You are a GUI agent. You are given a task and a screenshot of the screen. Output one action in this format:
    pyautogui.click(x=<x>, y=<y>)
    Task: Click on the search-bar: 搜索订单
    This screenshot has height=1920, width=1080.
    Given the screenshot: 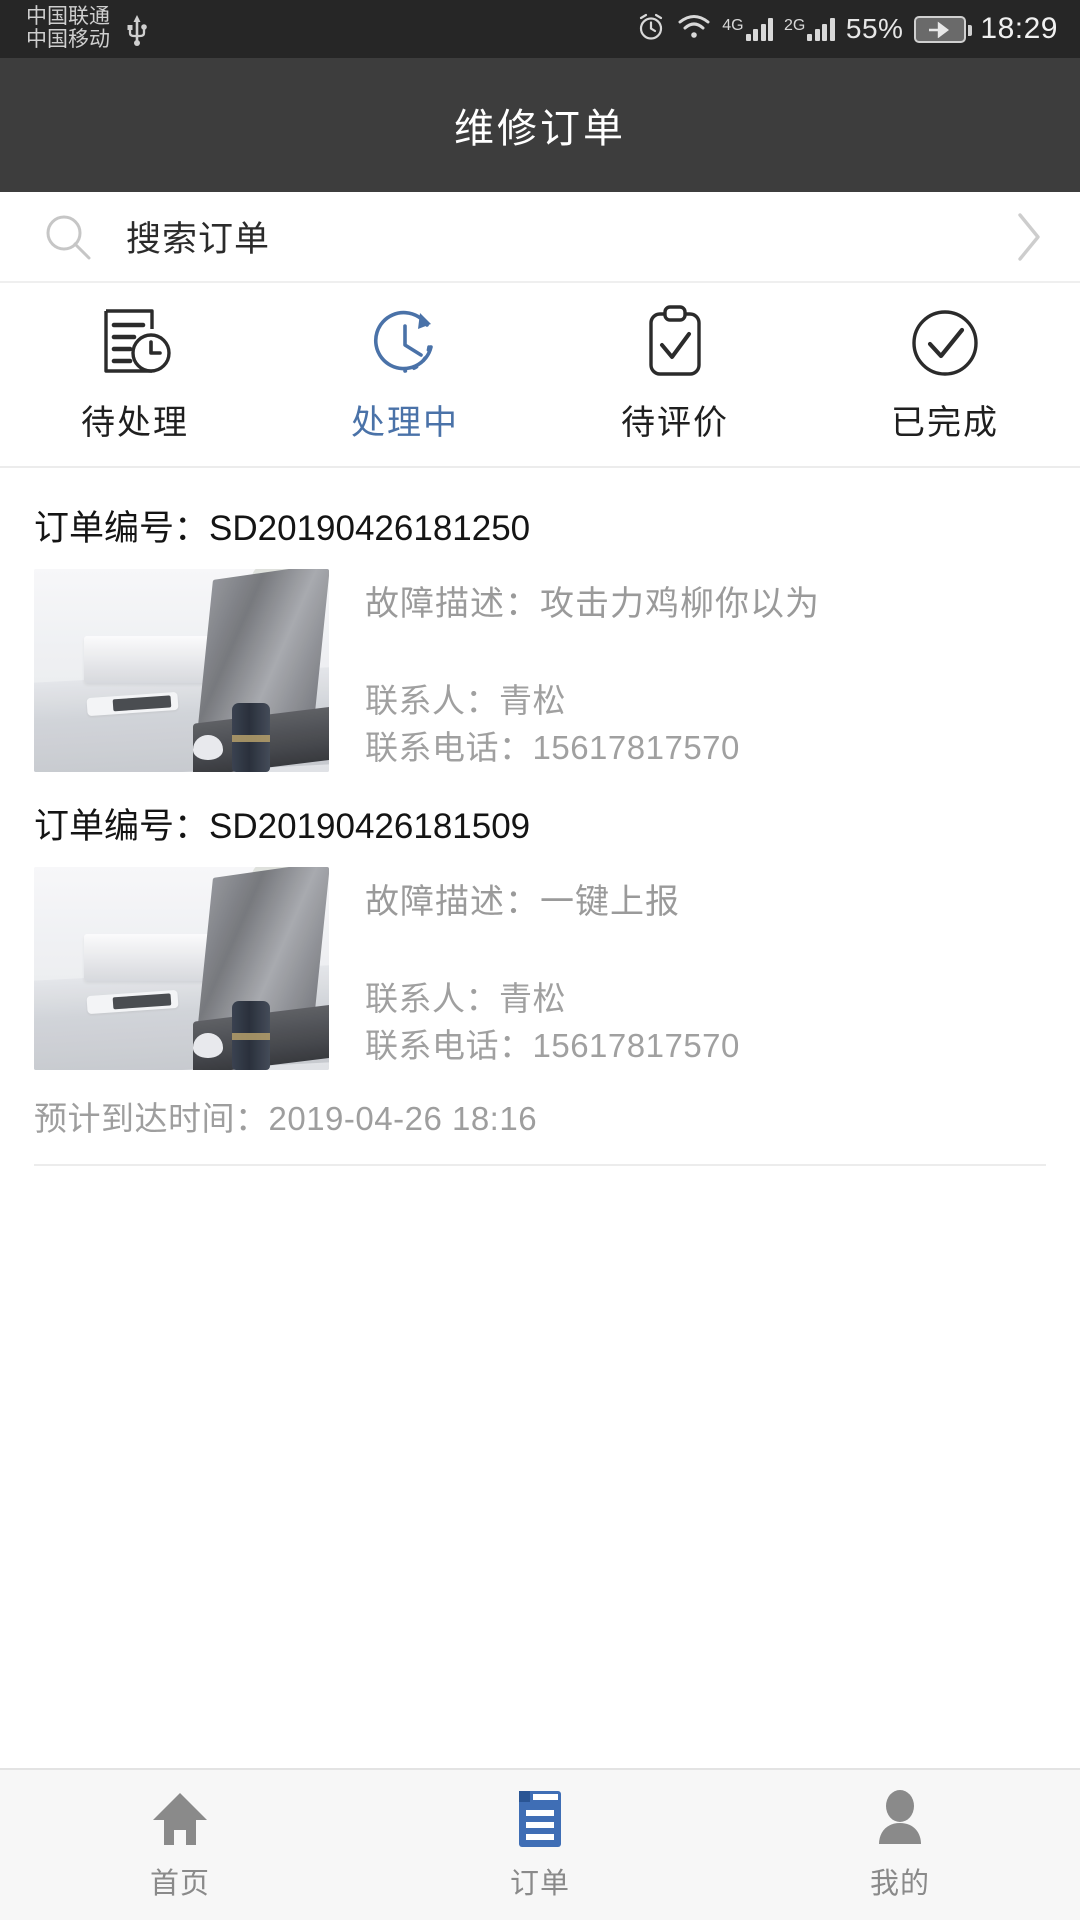 What is the action you would take?
    pyautogui.click(x=540, y=237)
    